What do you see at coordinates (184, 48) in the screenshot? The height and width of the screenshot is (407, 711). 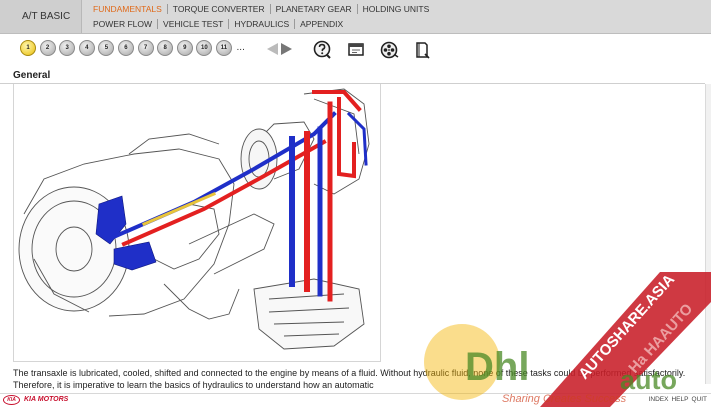 I see `page-button-9: 9` at bounding box center [184, 48].